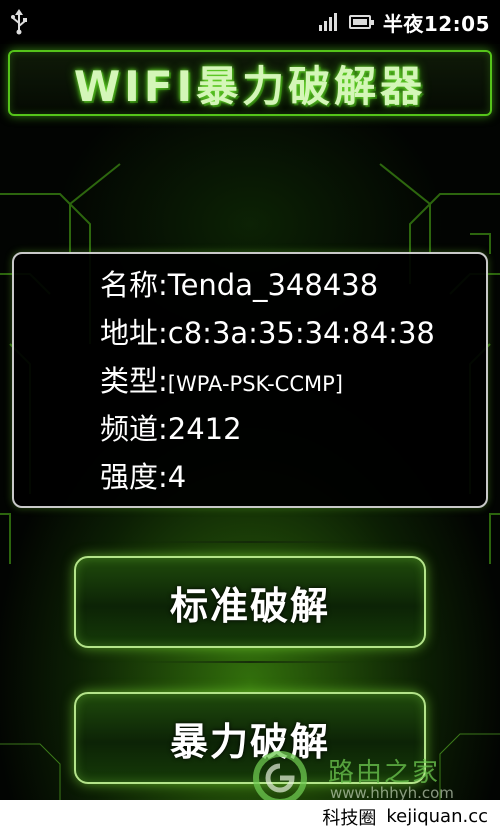 The width and height of the screenshot is (500, 833). What do you see at coordinates (134, 333) in the screenshot?
I see `address-label: 地址:` at bounding box center [134, 333].